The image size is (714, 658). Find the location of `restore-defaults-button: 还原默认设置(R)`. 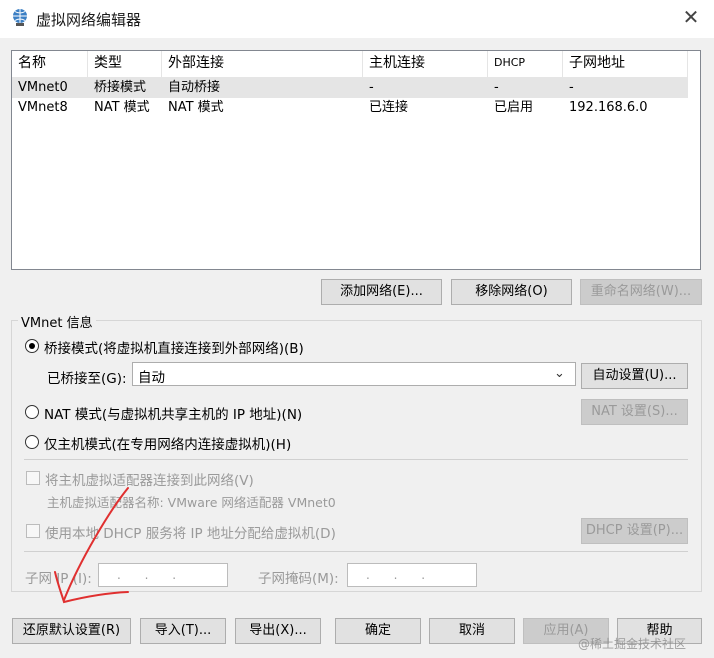

restore-defaults-button: 还原默认设置(R) is located at coordinates (71, 631).